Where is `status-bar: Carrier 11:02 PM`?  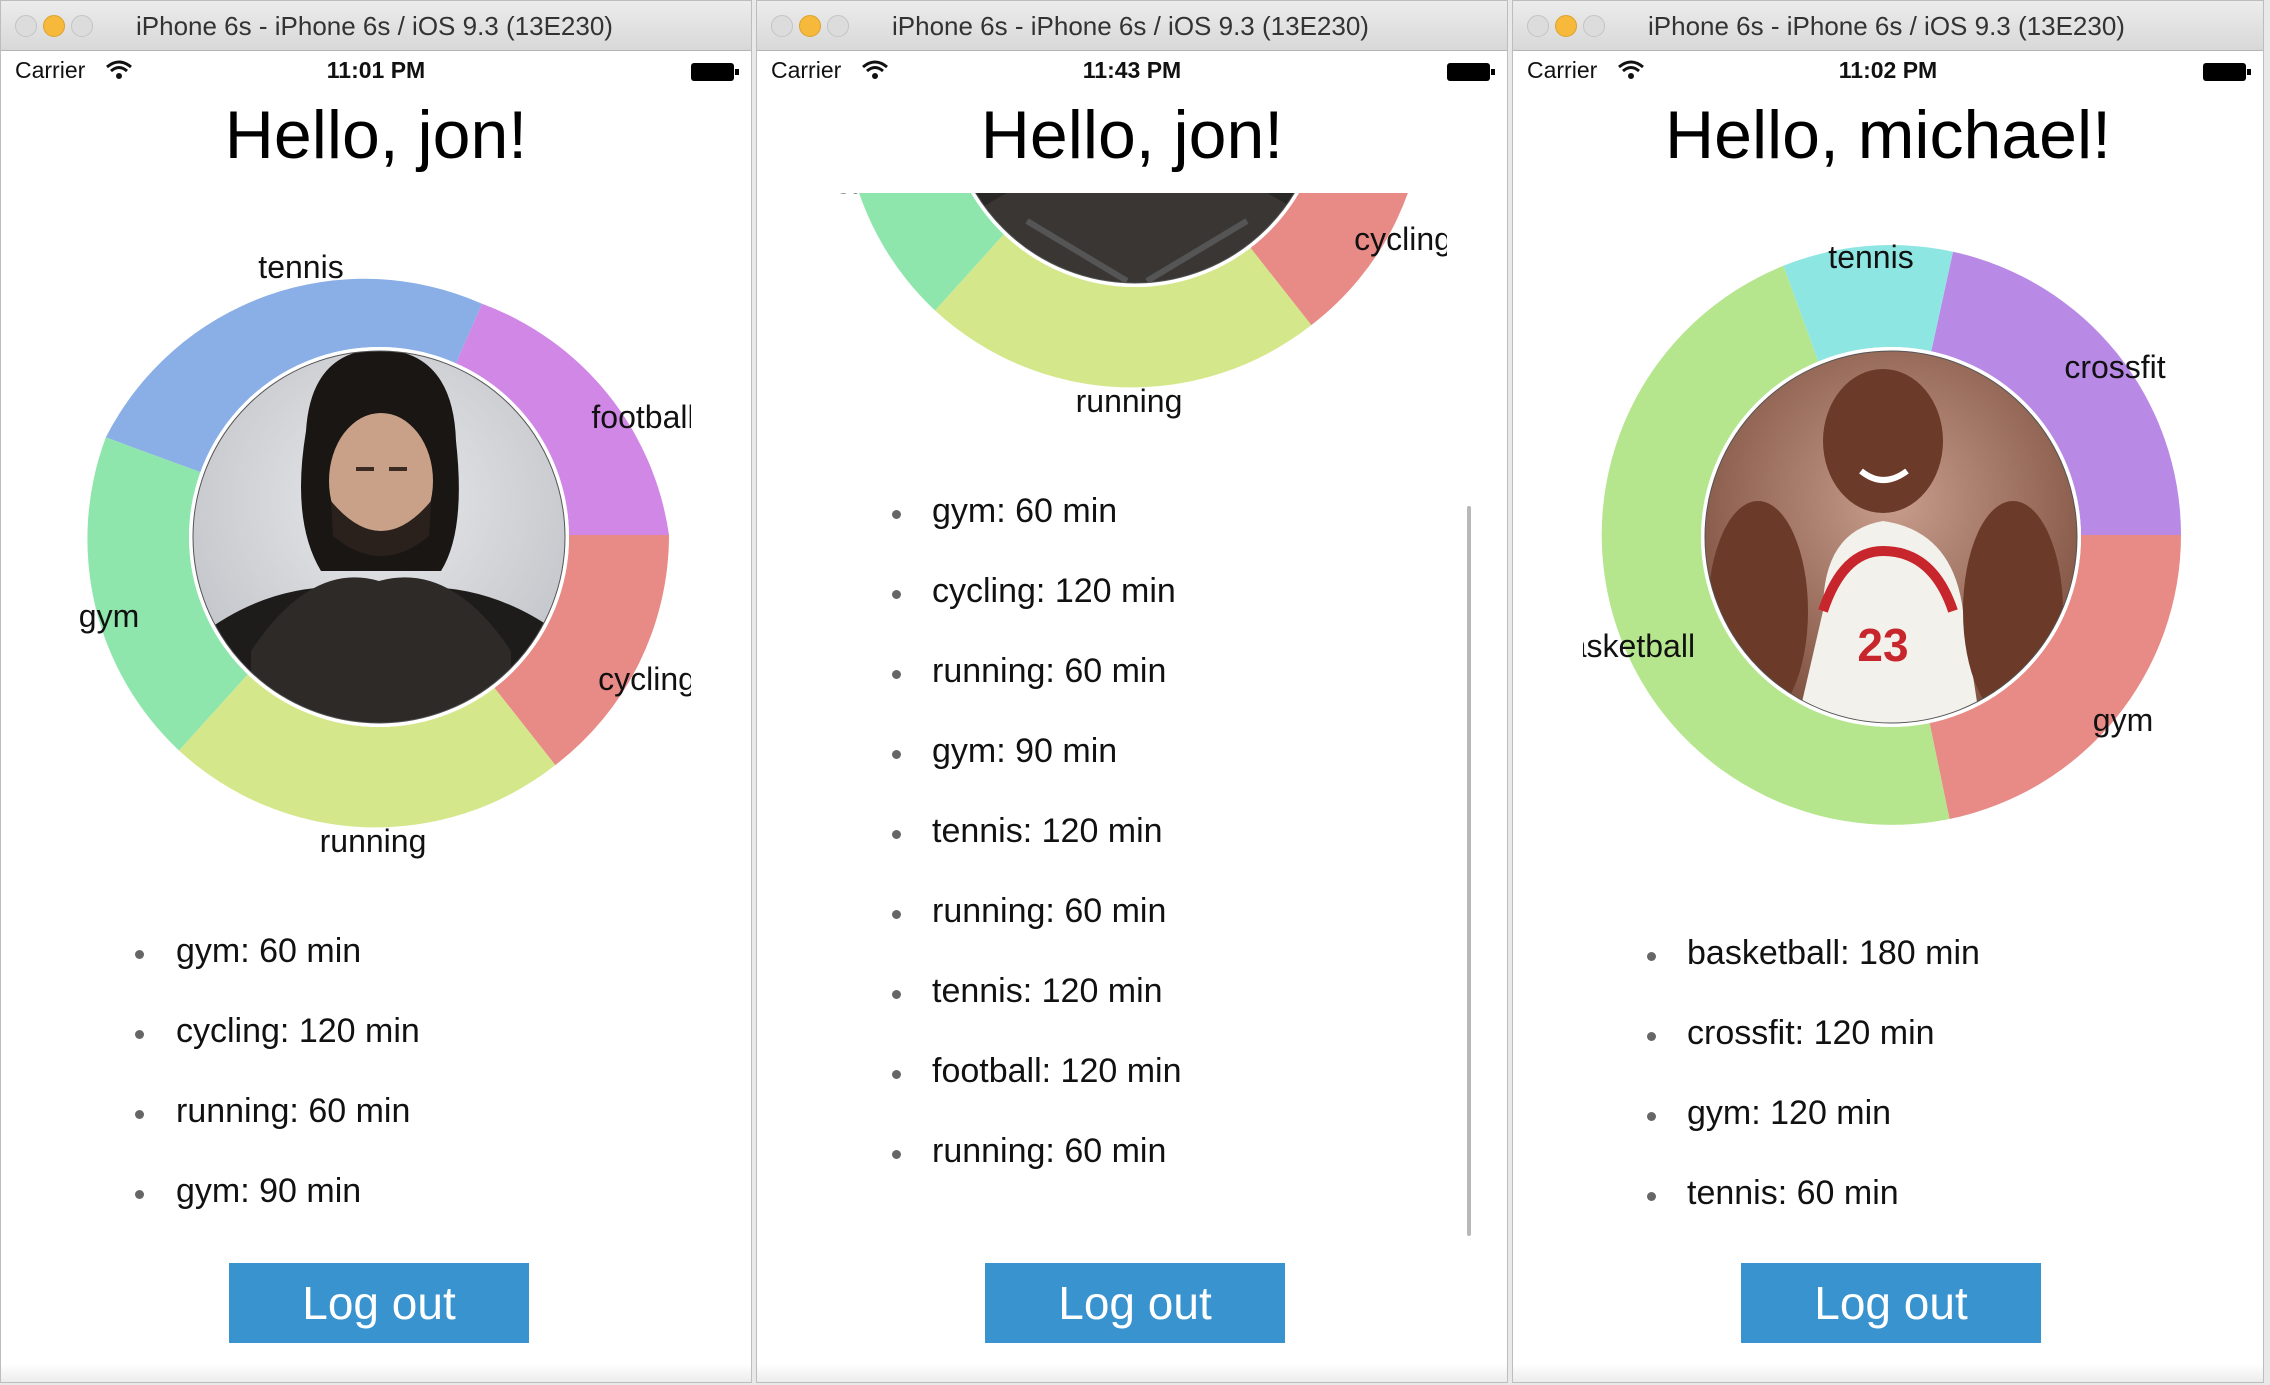
status-bar: Carrier 11:02 PM is located at coordinates (1888, 71).